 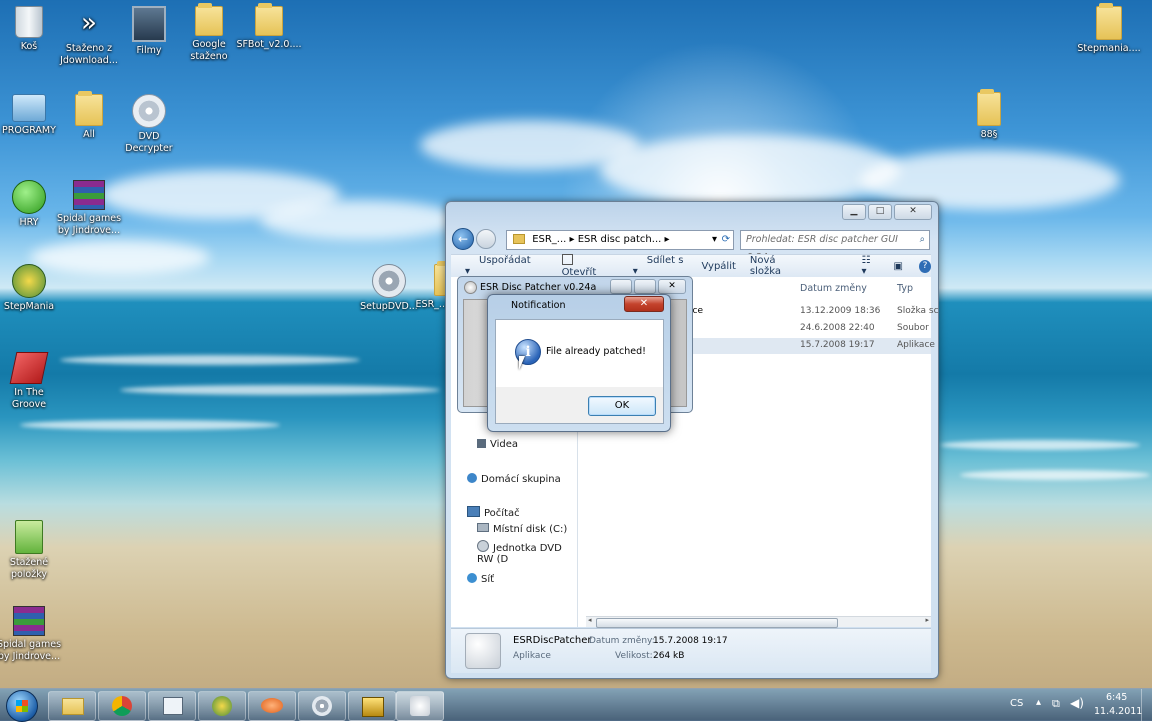 I want to click on close-button: ✕, so click(x=913, y=212).